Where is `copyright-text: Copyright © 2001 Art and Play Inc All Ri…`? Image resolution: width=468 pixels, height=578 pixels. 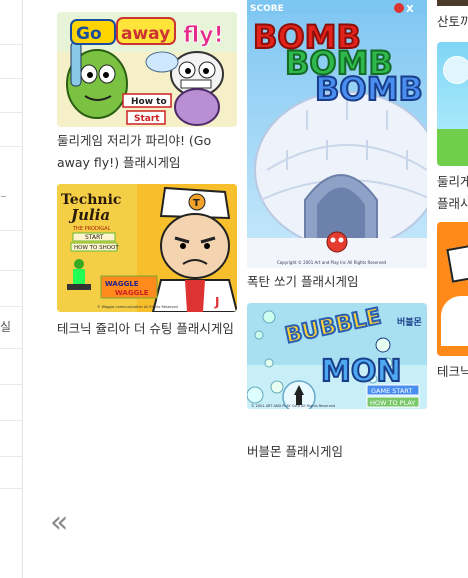 copyright-text: Copyright © 2001 Art and Play Inc All Ri… is located at coordinates (332, 262).